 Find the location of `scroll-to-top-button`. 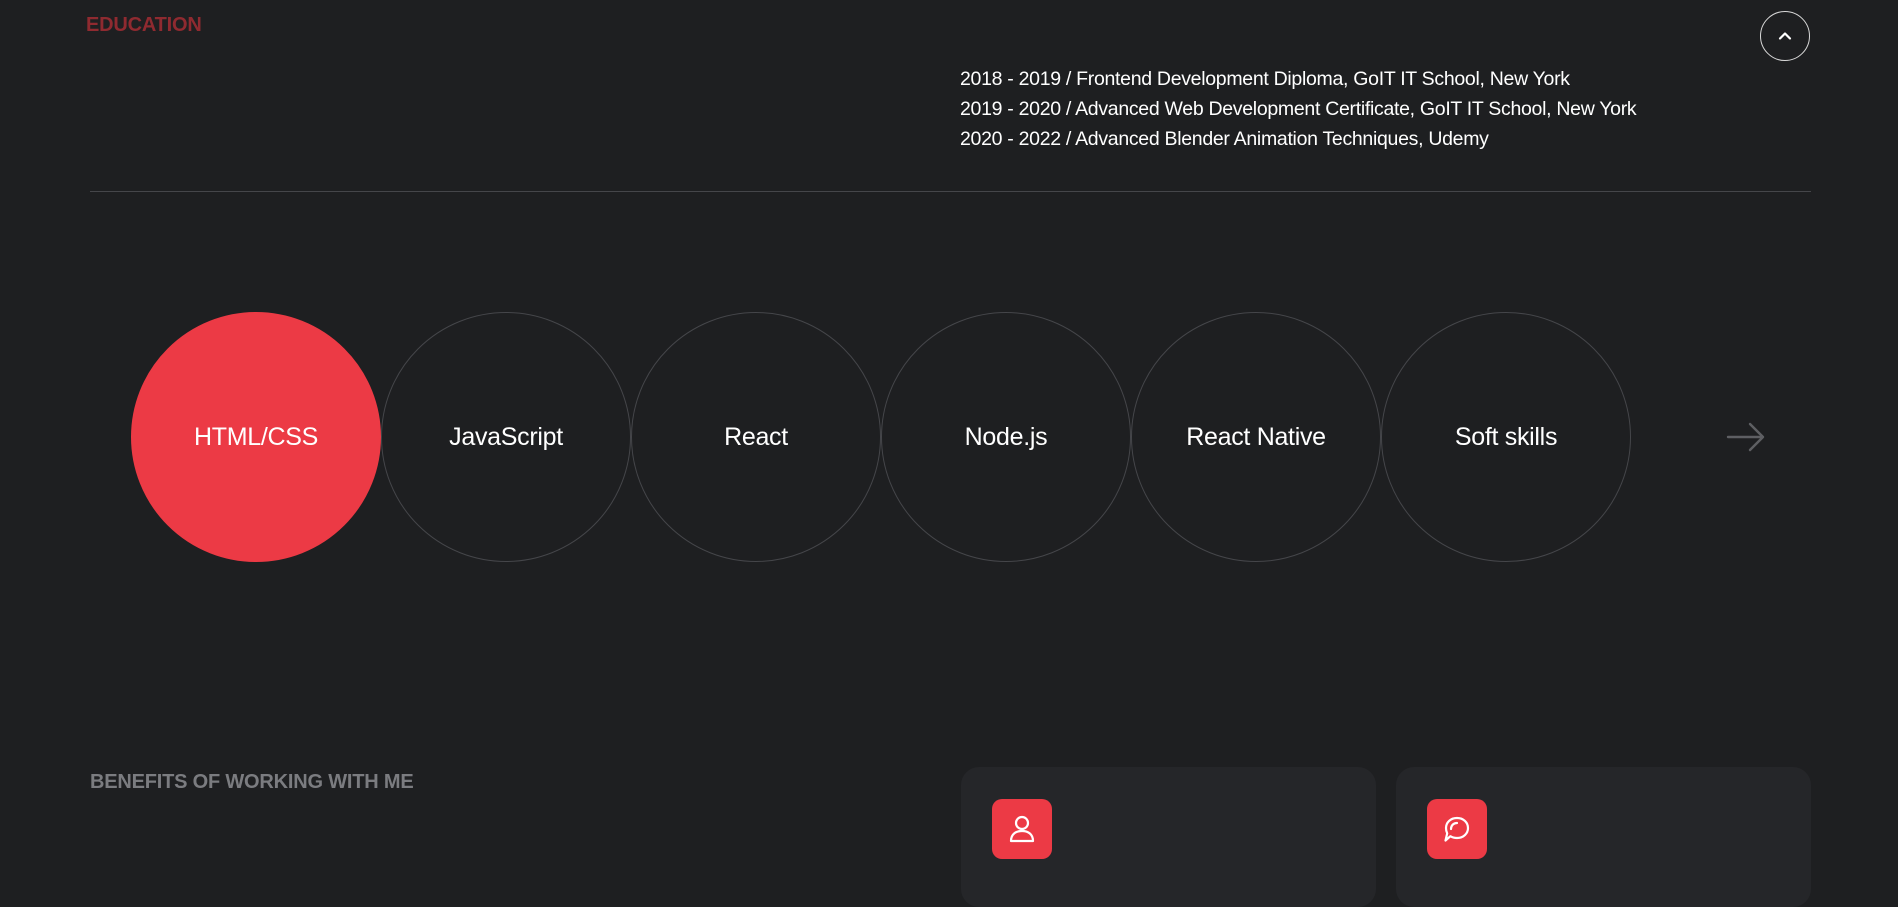

scroll-to-top-button is located at coordinates (1785, 36).